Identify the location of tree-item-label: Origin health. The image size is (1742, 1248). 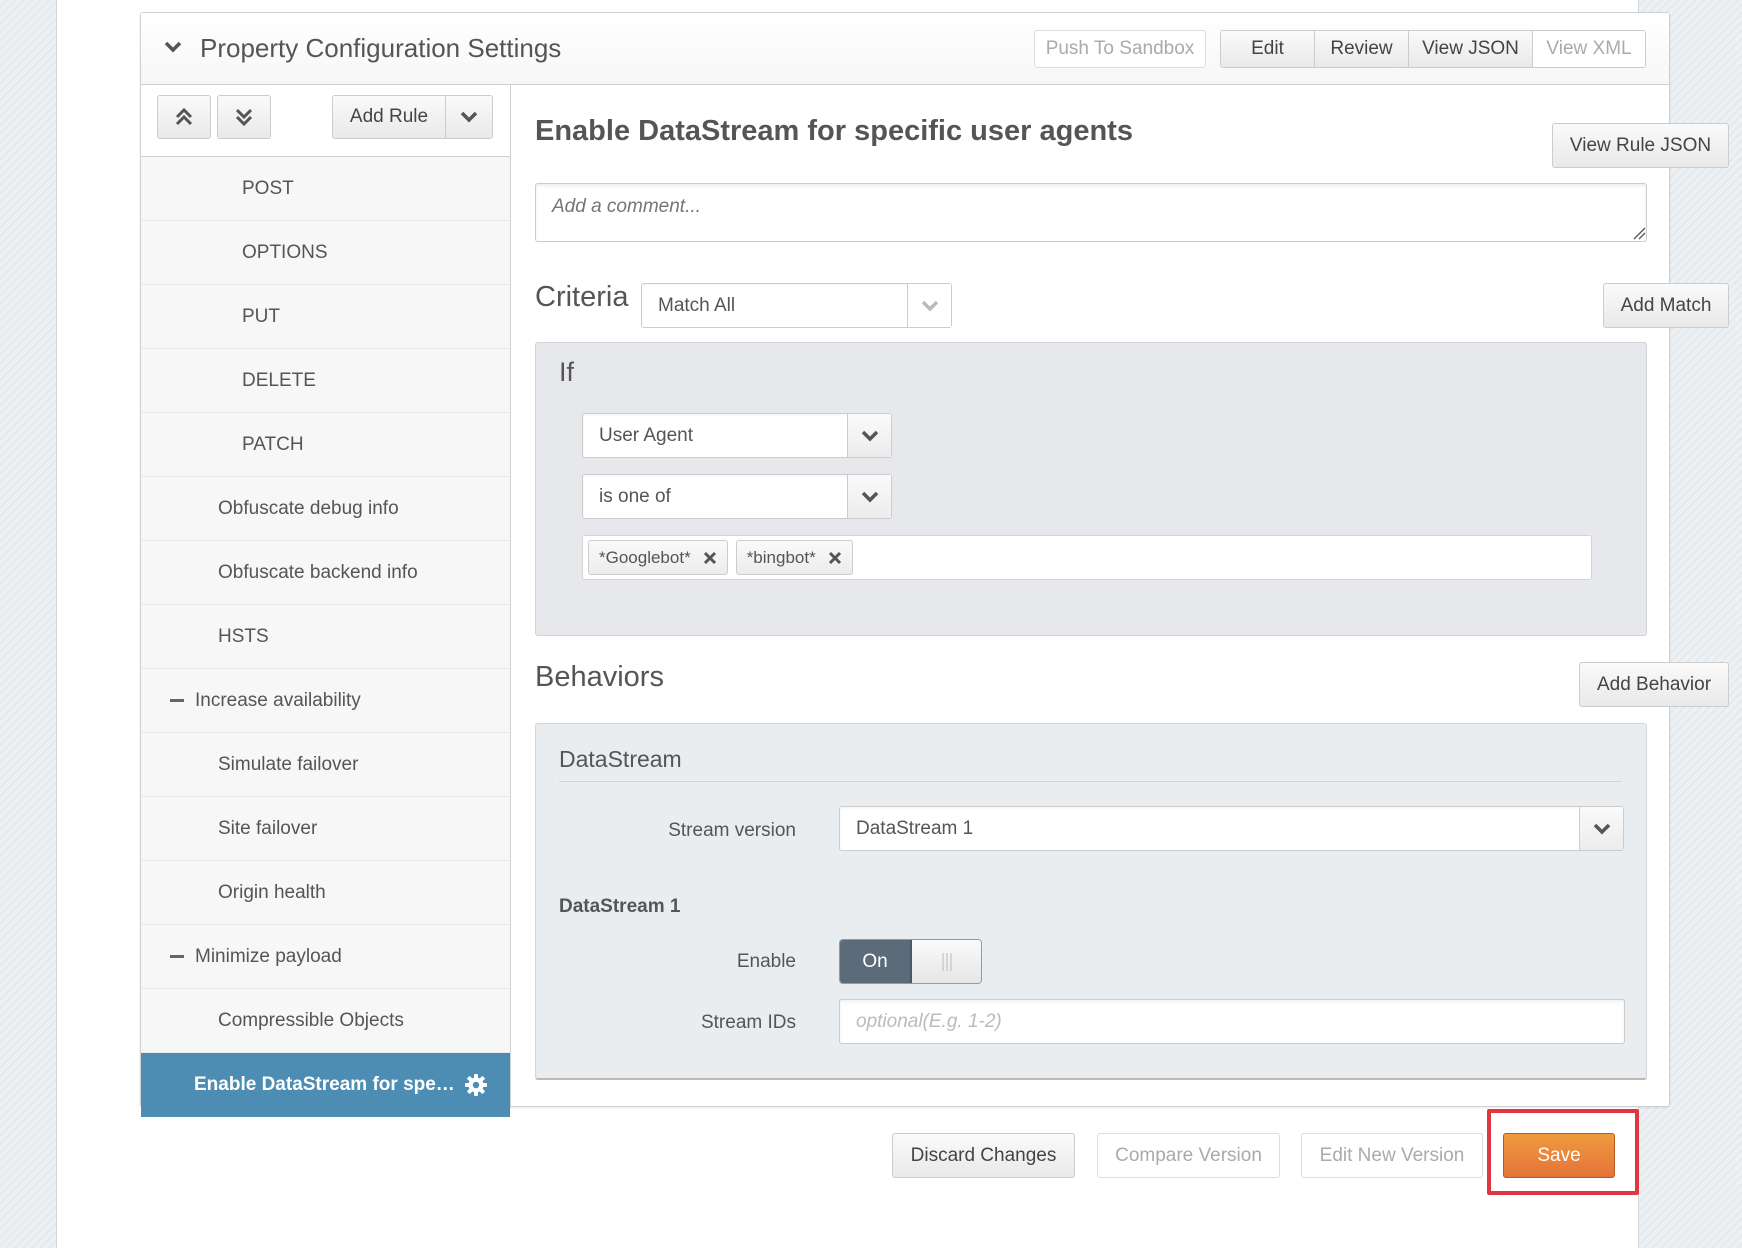
(272, 892).